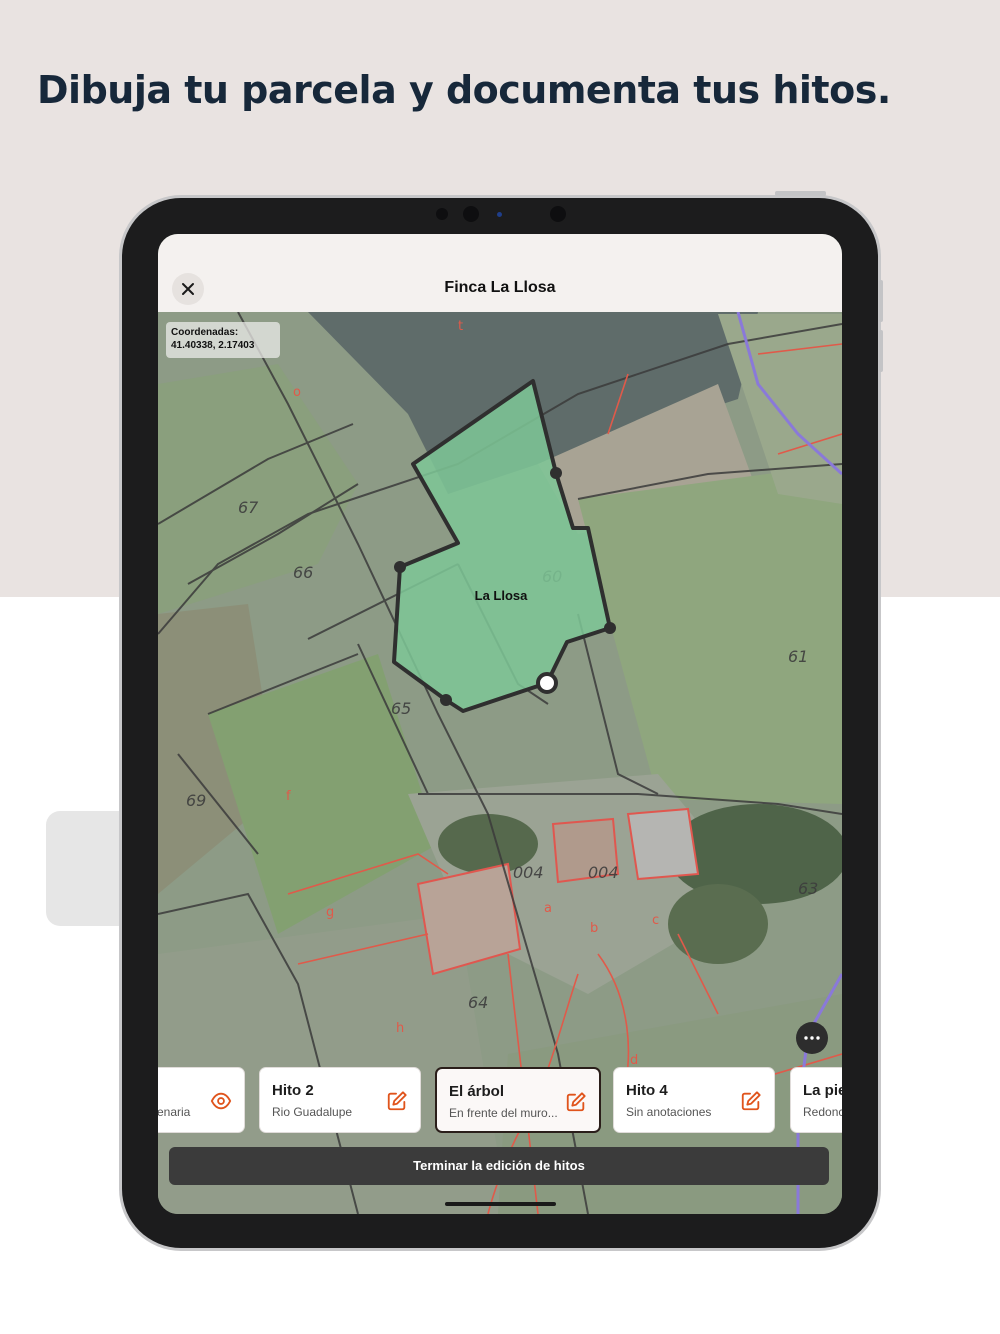  Describe the element at coordinates (808, 888) in the screenshot. I see `plot-number: 63` at that location.